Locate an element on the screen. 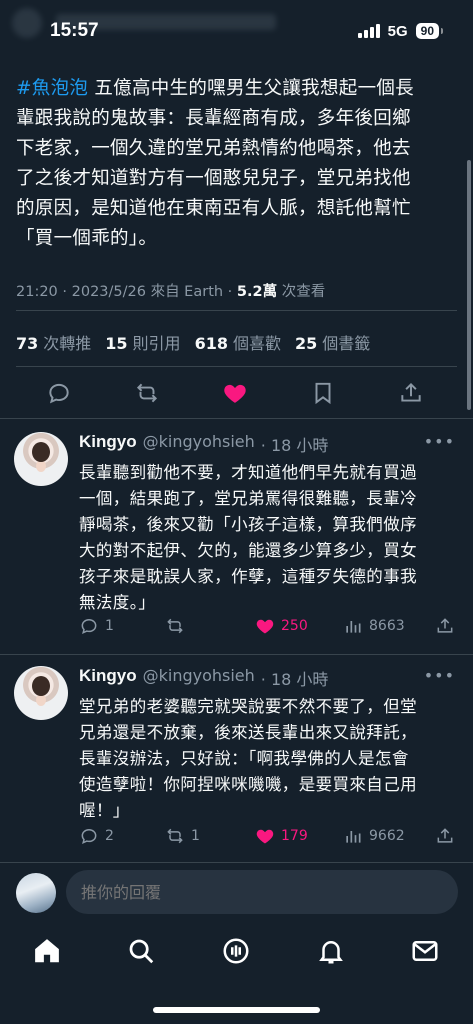  retweet-button: 1 is located at coordinates (182, 836).